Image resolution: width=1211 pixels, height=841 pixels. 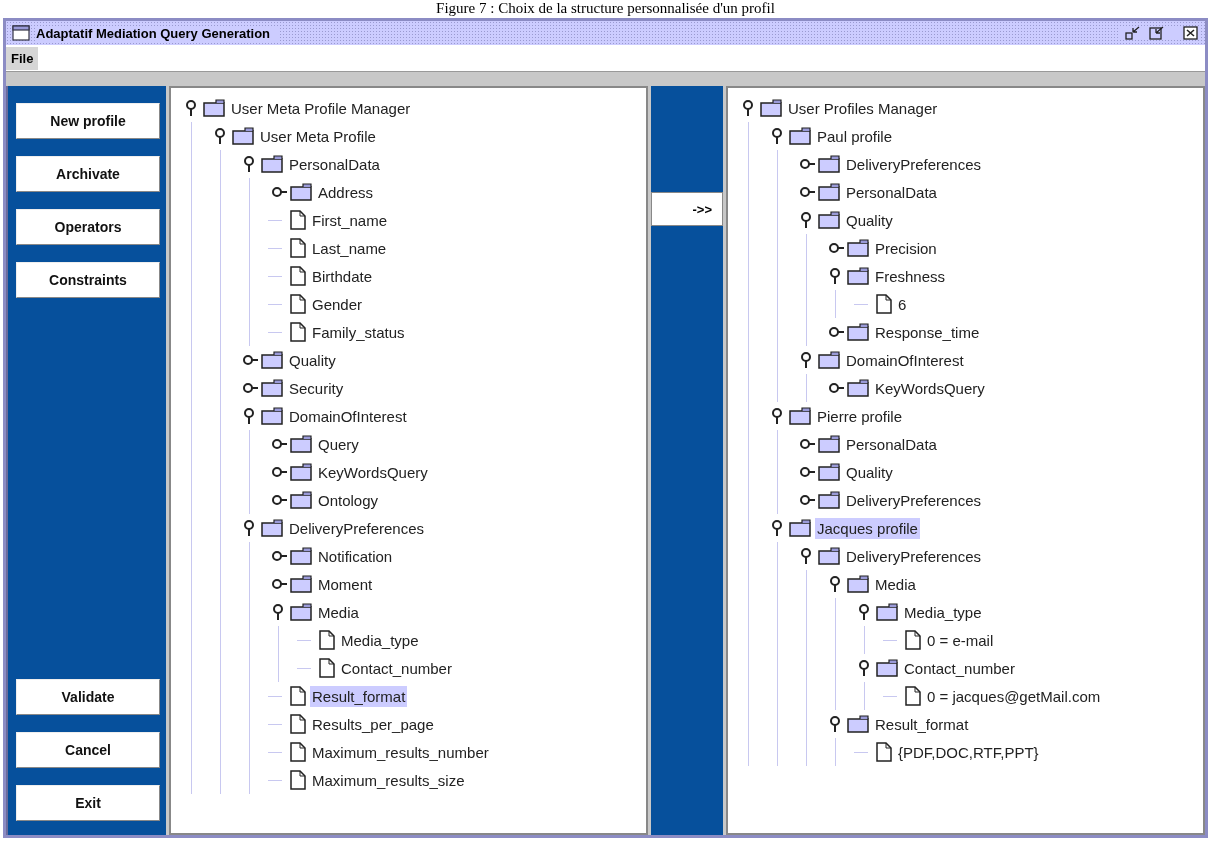 I want to click on side-button: Exit, so click(x=88, y=803).